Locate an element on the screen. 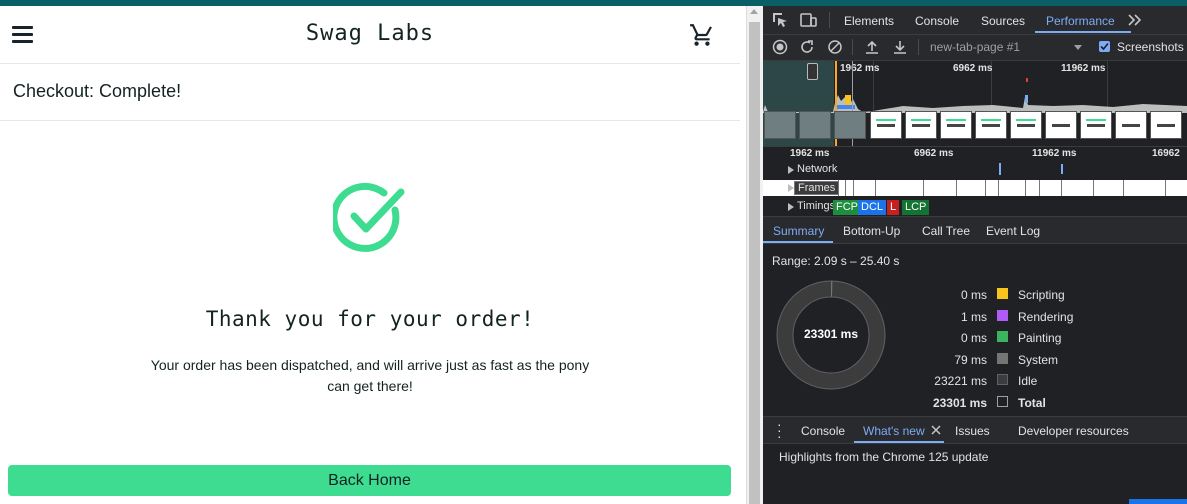  page-title: Checkout: Complete! is located at coordinates (97, 91).